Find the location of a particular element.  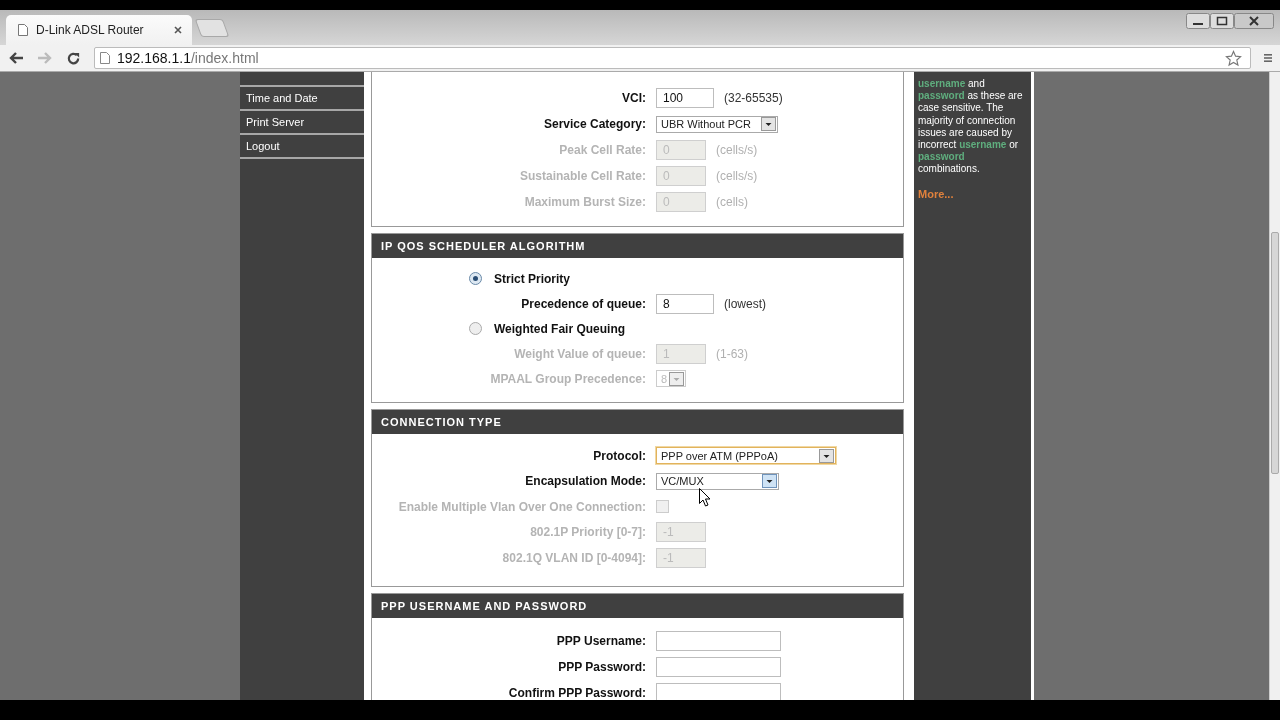

section-header: IP QOS SCHEDULER ALGORITHM is located at coordinates (637, 246).